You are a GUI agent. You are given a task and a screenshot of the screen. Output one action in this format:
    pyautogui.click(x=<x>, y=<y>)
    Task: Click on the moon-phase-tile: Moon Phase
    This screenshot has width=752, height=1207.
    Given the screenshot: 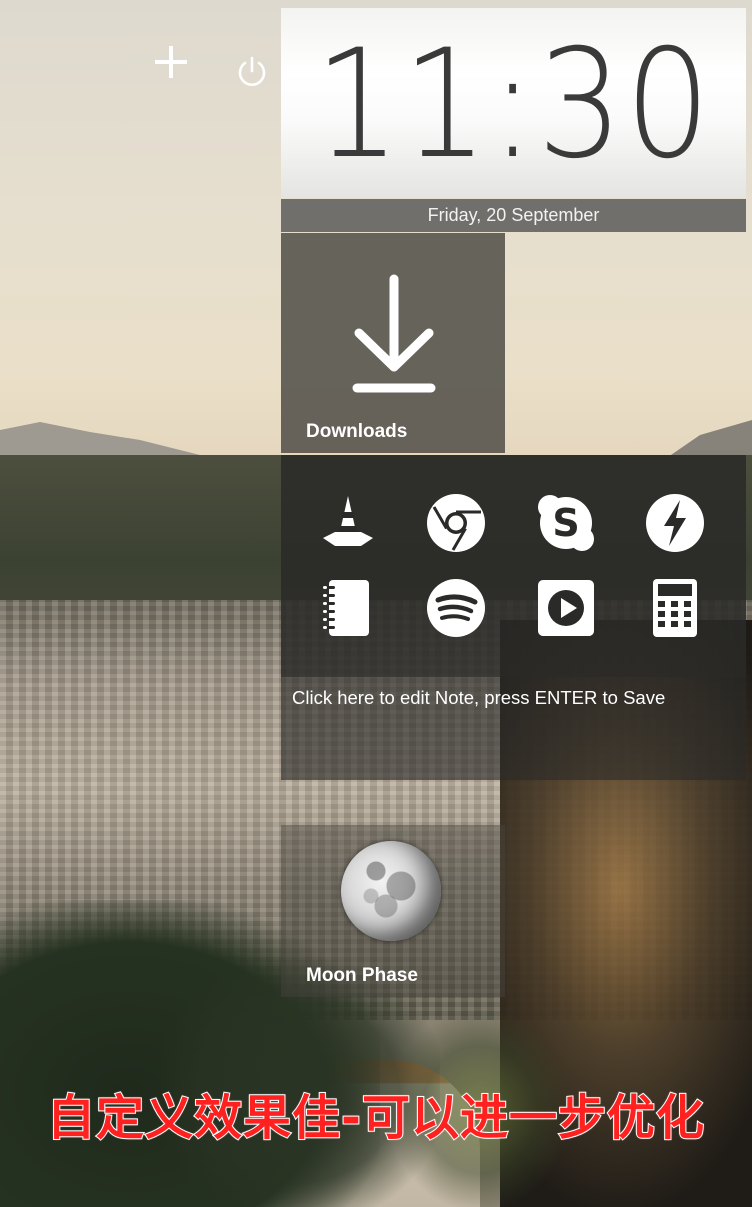 What is the action you would take?
    pyautogui.click(x=393, y=911)
    